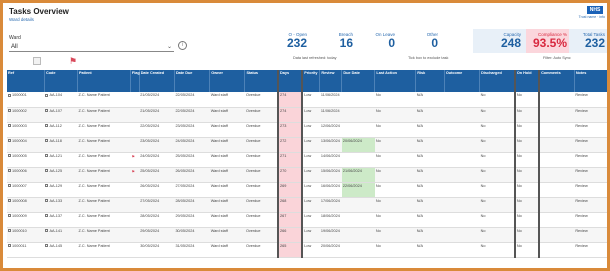 Image resolution: width=610 pixels, height=271 pixels. Describe the element at coordinates (192, 81) in the screenshot. I see `column-header: Date Due` at that location.